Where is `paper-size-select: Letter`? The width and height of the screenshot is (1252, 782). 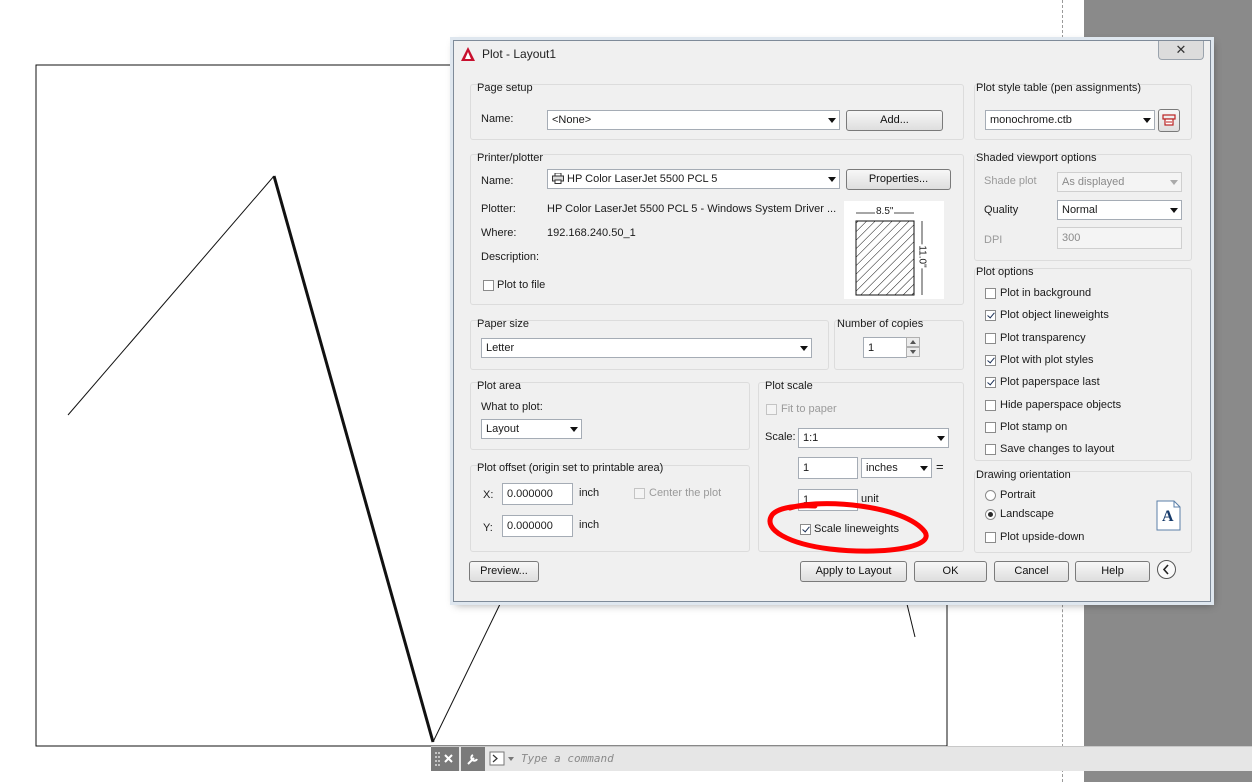
paper-size-select: Letter is located at coordinates (646, 348).